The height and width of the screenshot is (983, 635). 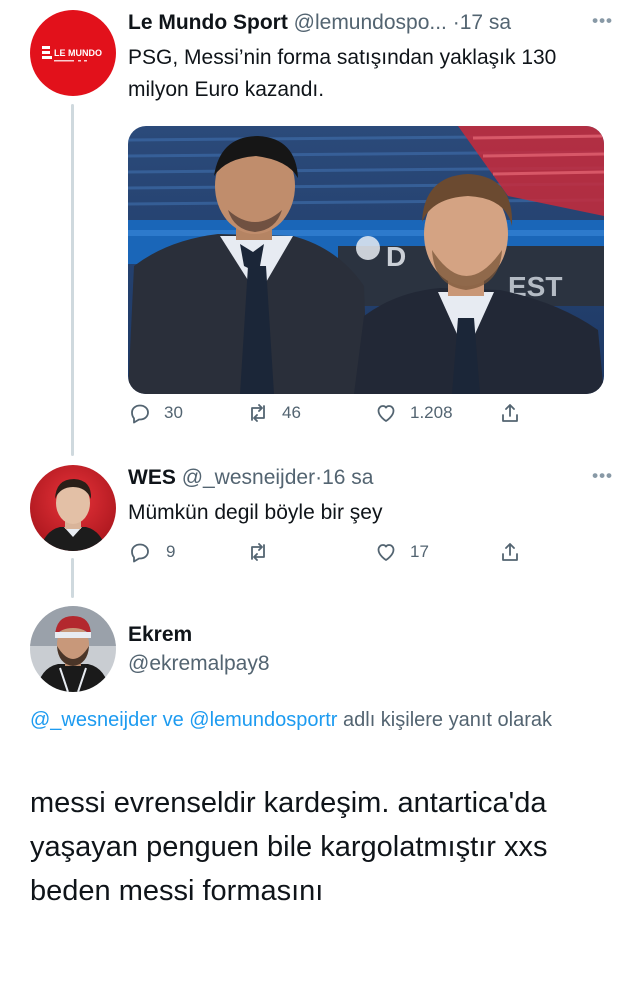 What do you see at coordinates (431, 412) in the screenshot?
I see `like-count: 1.208` at bounding box center [431, 412].